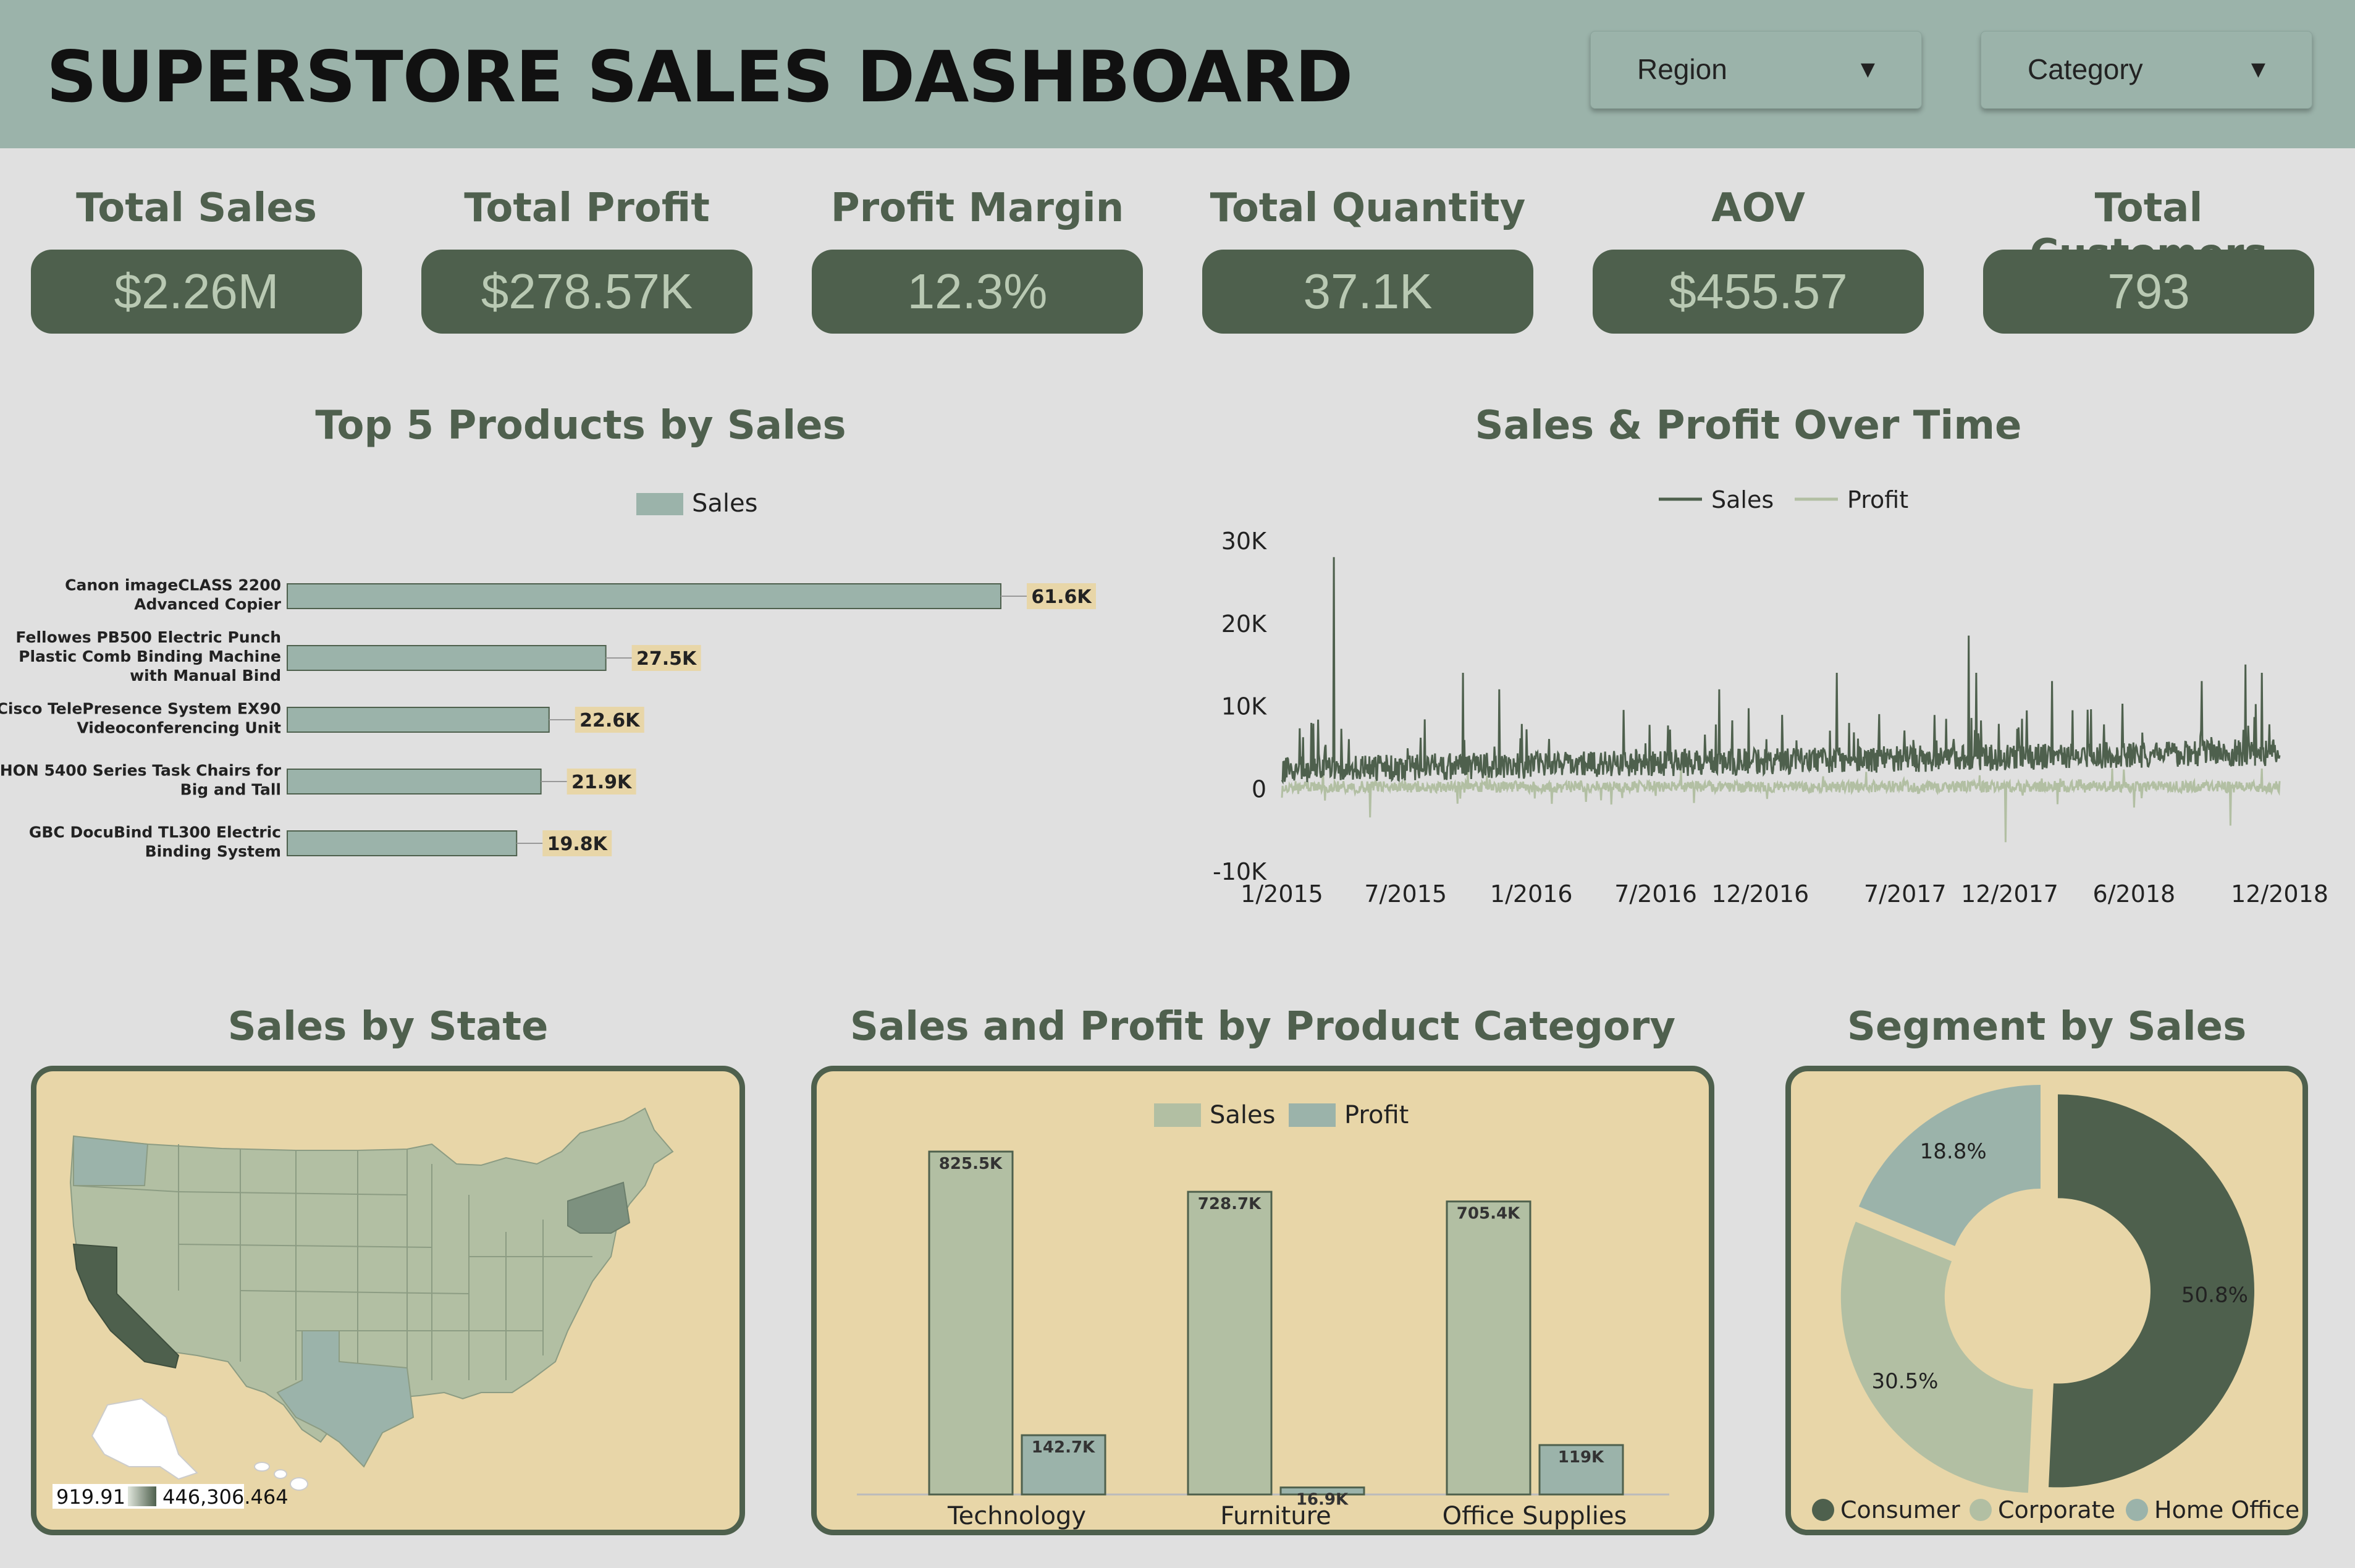  I want to click on top5-category-label: Big and Tall, so click(230, 790).